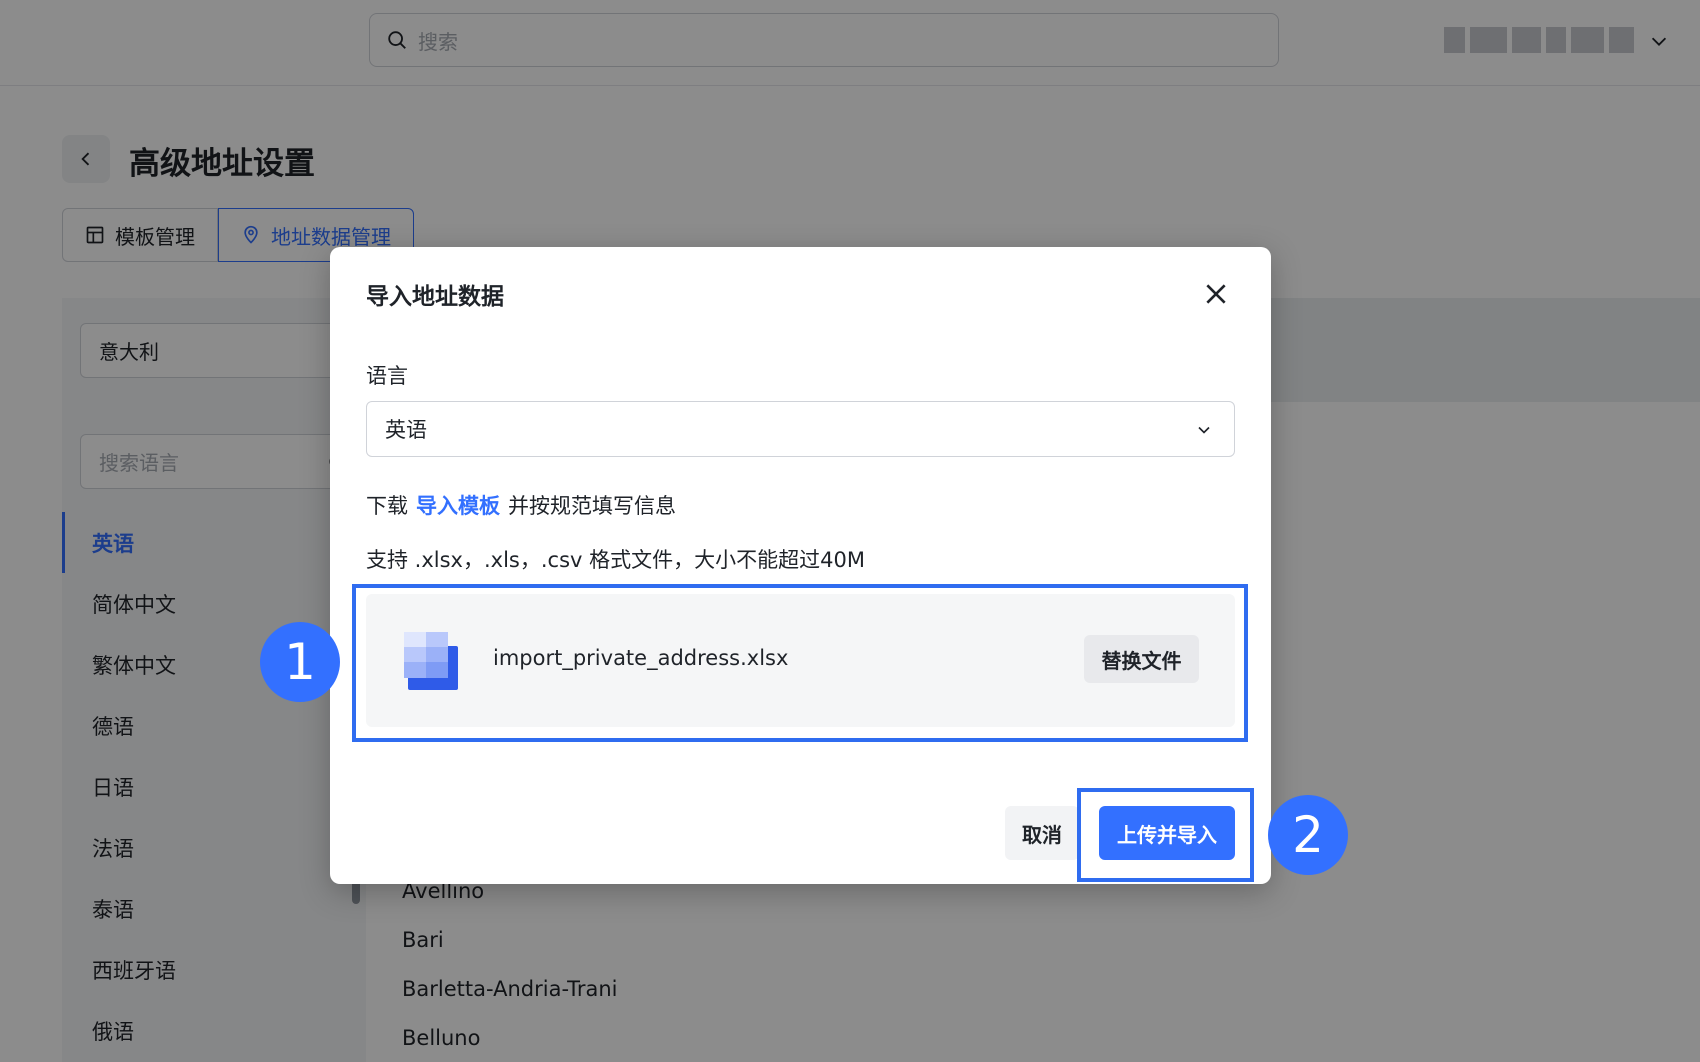 Image resolution: width=1700 pixels, height=1062 pixels. Describe the element at coordinates (592, 506) in the screenshot. I see `download-suffix: 并按规范填写信息` at that location.